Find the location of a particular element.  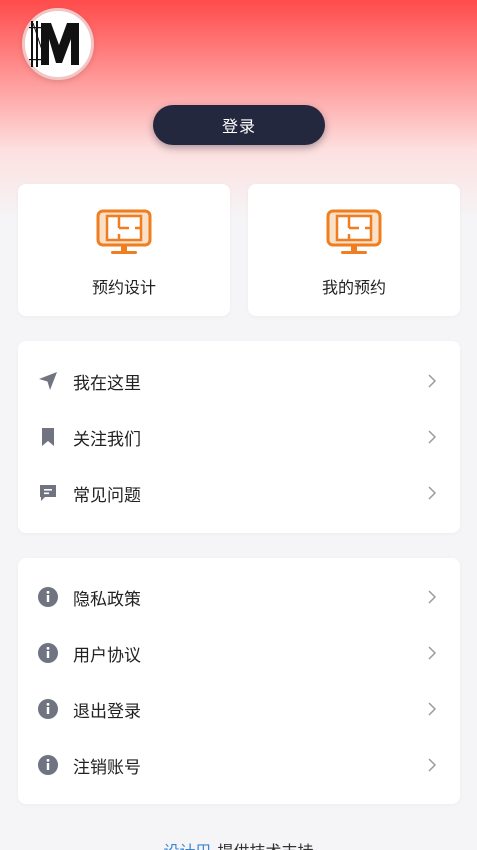

footer-credit: 设计巴提供技术支持 is located at coordinates (238, 844).